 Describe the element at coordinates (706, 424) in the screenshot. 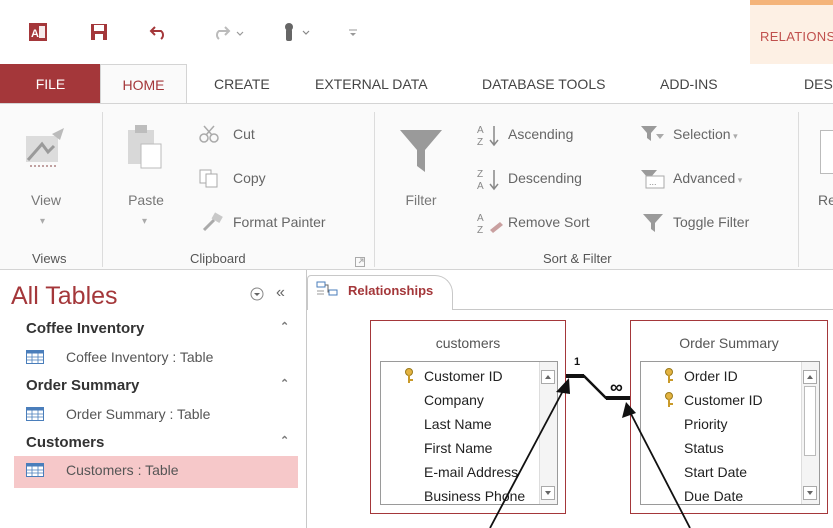

I see `field-priority: Priority` at that location.